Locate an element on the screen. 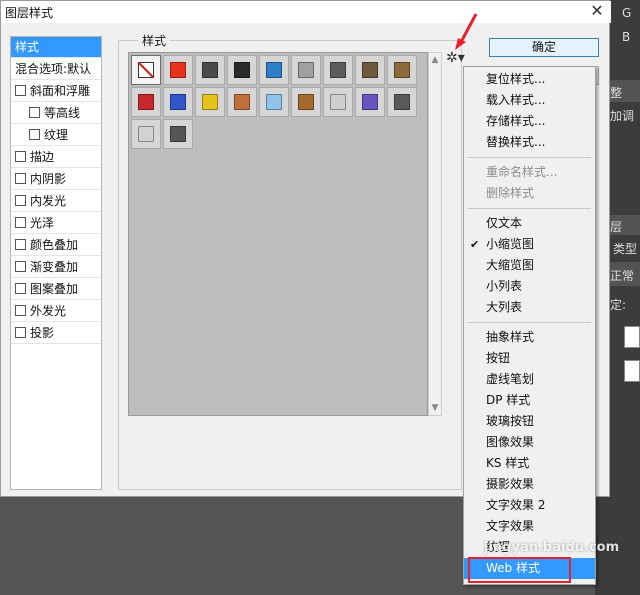 The height and width of the screenshot is (595, 640). effect-item: 混合选项:默认 is located at coordinates (56, 69).